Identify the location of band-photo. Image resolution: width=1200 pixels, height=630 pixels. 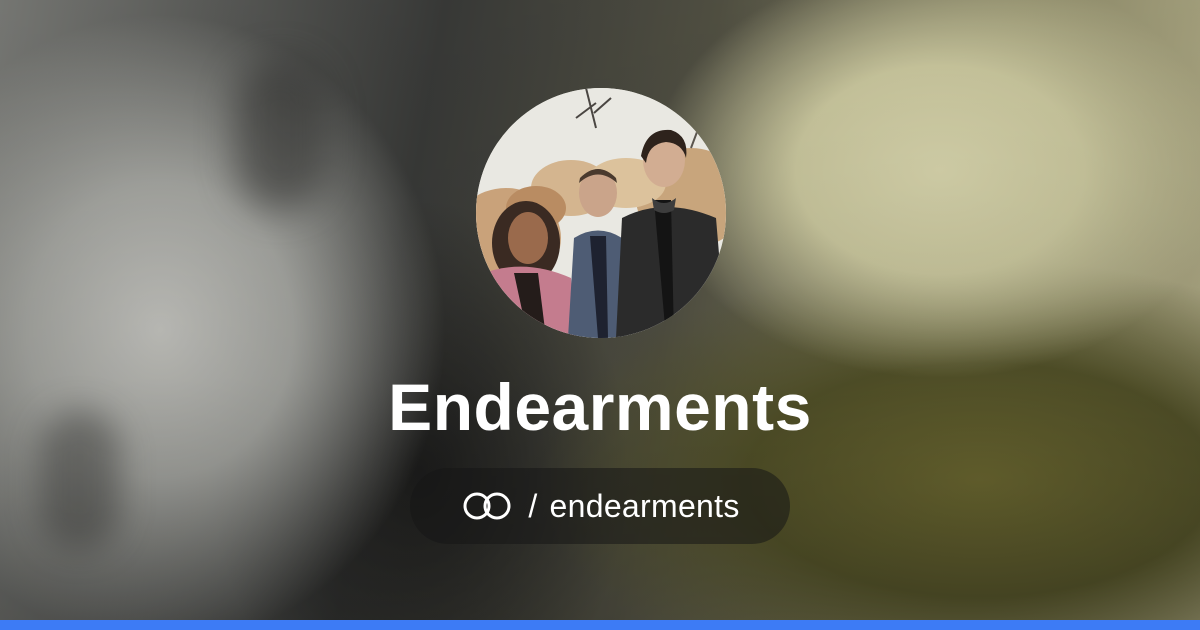
(601, 213).